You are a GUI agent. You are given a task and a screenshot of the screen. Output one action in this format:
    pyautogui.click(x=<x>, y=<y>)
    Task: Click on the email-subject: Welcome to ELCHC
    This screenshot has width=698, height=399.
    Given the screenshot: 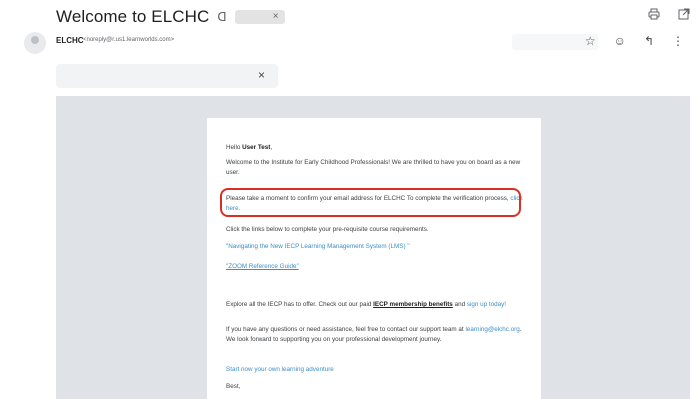 What is the action you would take?
    pyautogui.click(x=133, y=16)
    